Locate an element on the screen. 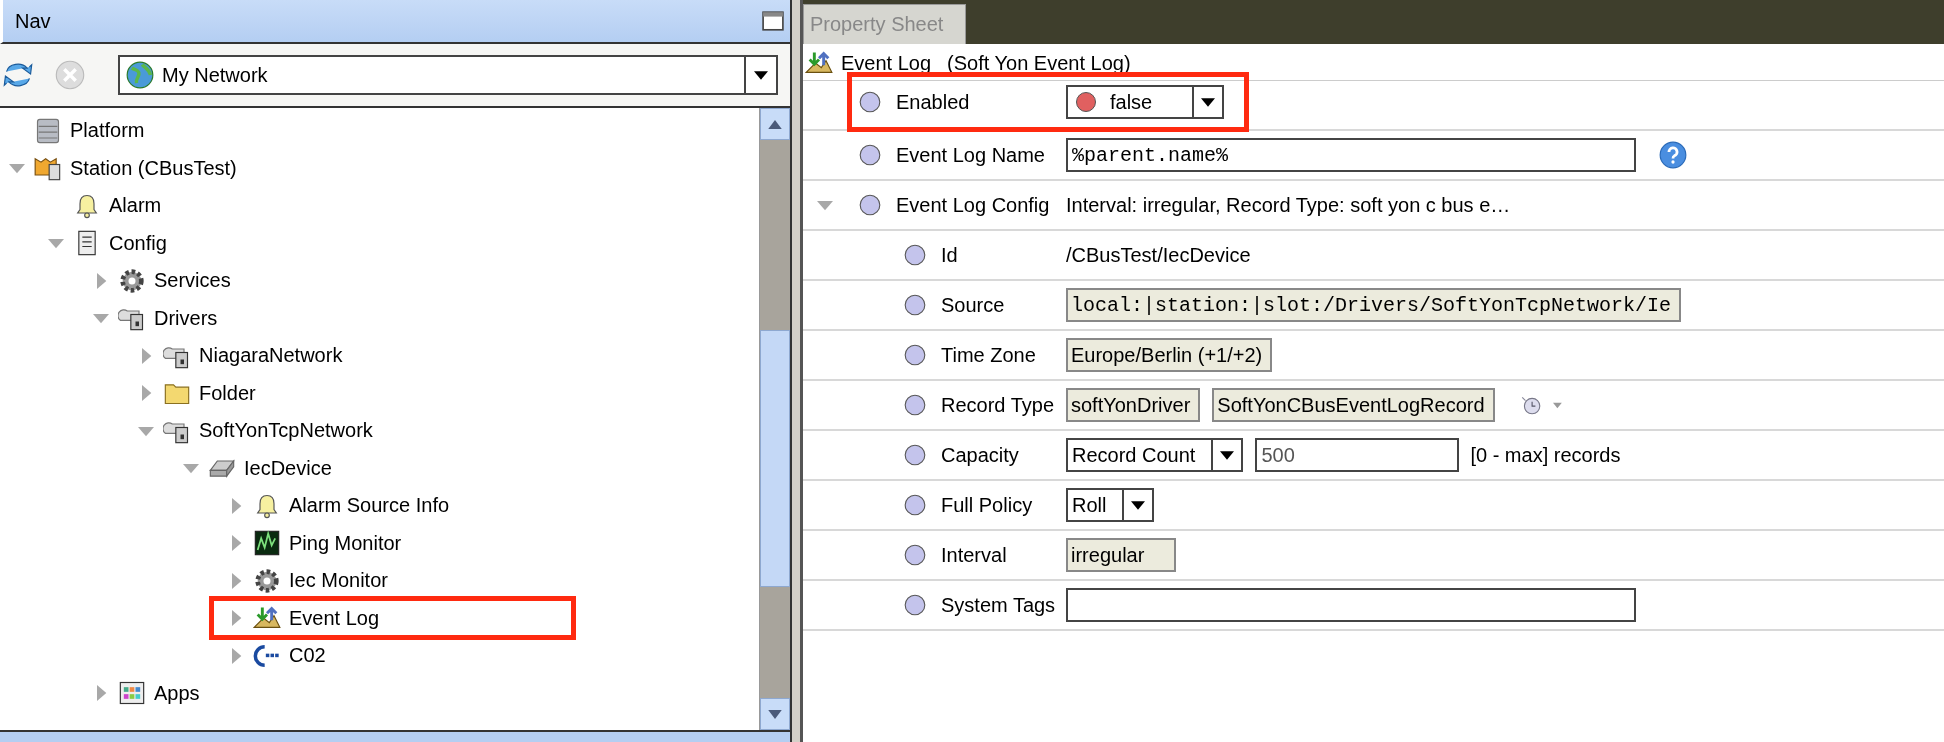  tree-item: Station (CBusTest) is located at coordinates (153, 168).